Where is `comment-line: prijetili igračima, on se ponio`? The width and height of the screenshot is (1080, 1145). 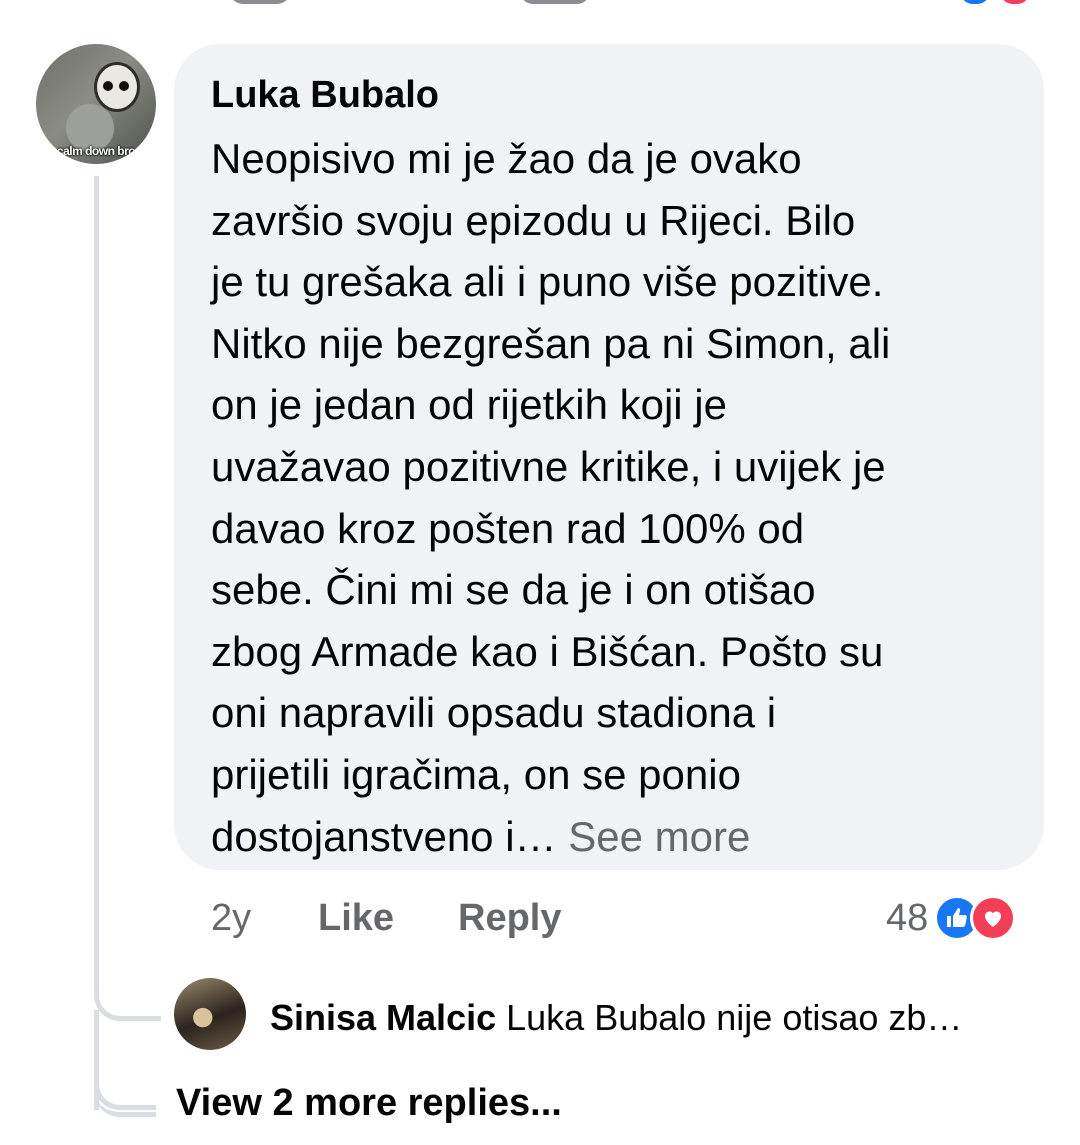 comment-line: prijetili igračima, on se ponio is located at coordinates (476, 774).